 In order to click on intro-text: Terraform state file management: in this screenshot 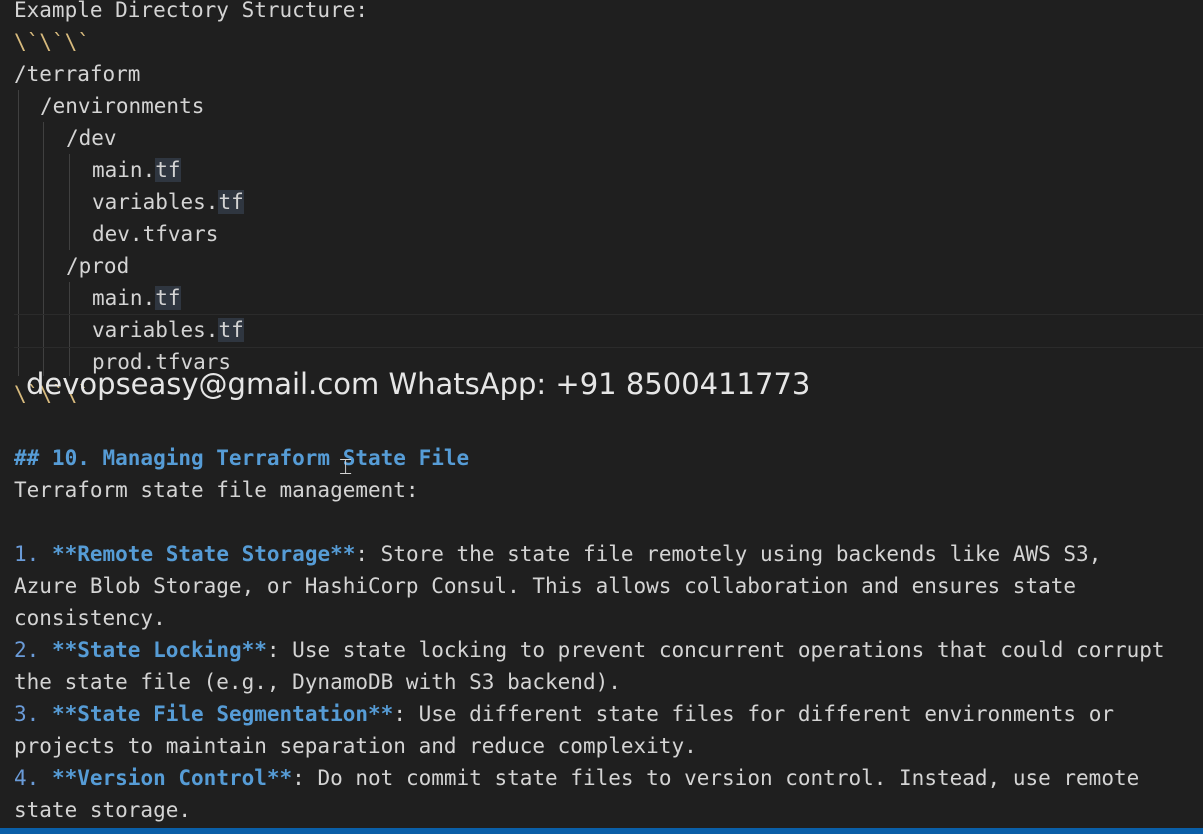, I will do `click(216, 490)`.